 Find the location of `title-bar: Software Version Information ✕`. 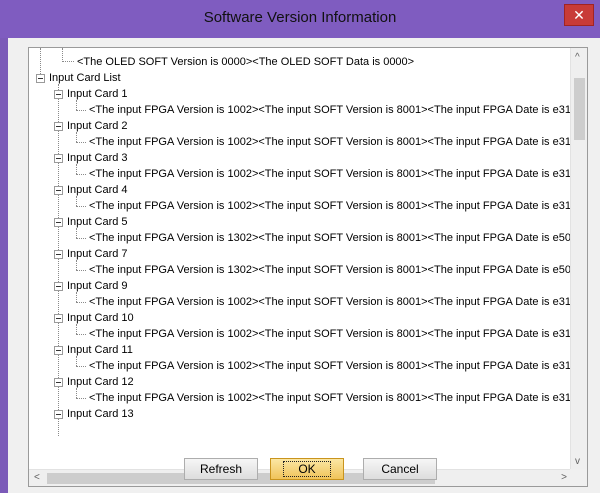

title-bar: Software Version Information ✕ is located at coordinates (300, 19).